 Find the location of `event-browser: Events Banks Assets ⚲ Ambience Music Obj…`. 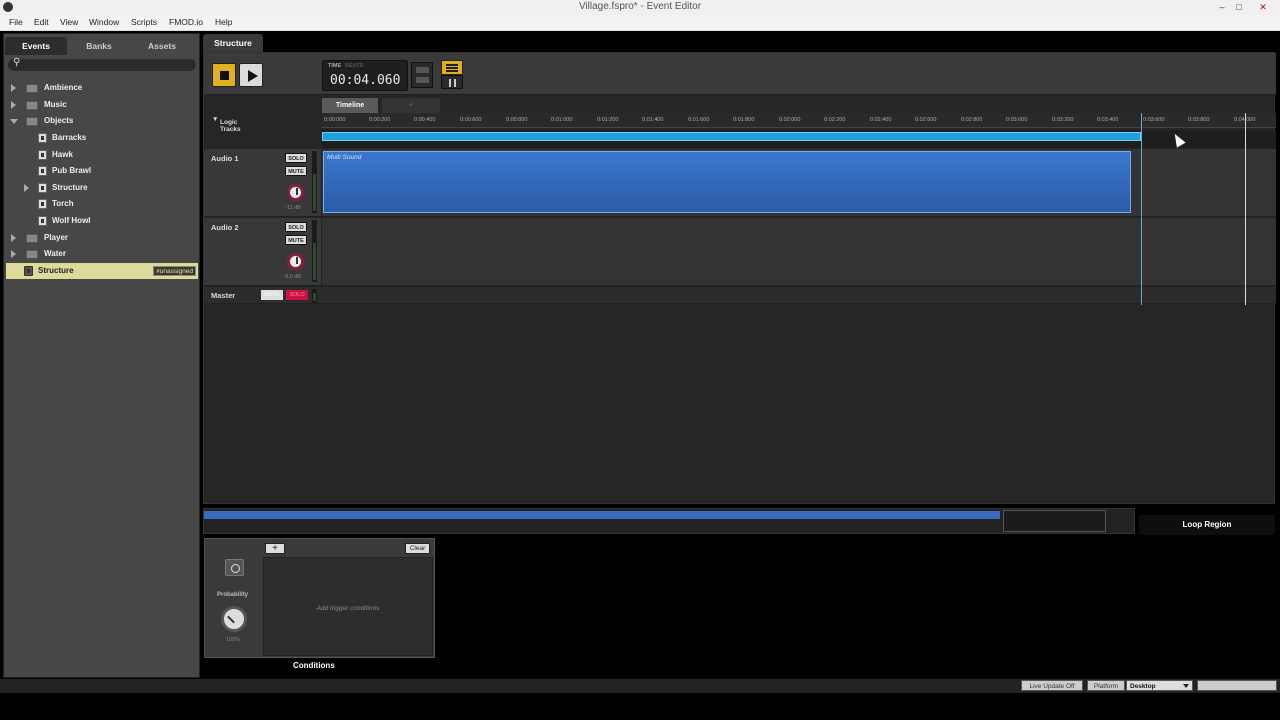

event-browser: Events Banks Assets ⚲ Ambience Music Obj… is located at coordinates (101, 355).